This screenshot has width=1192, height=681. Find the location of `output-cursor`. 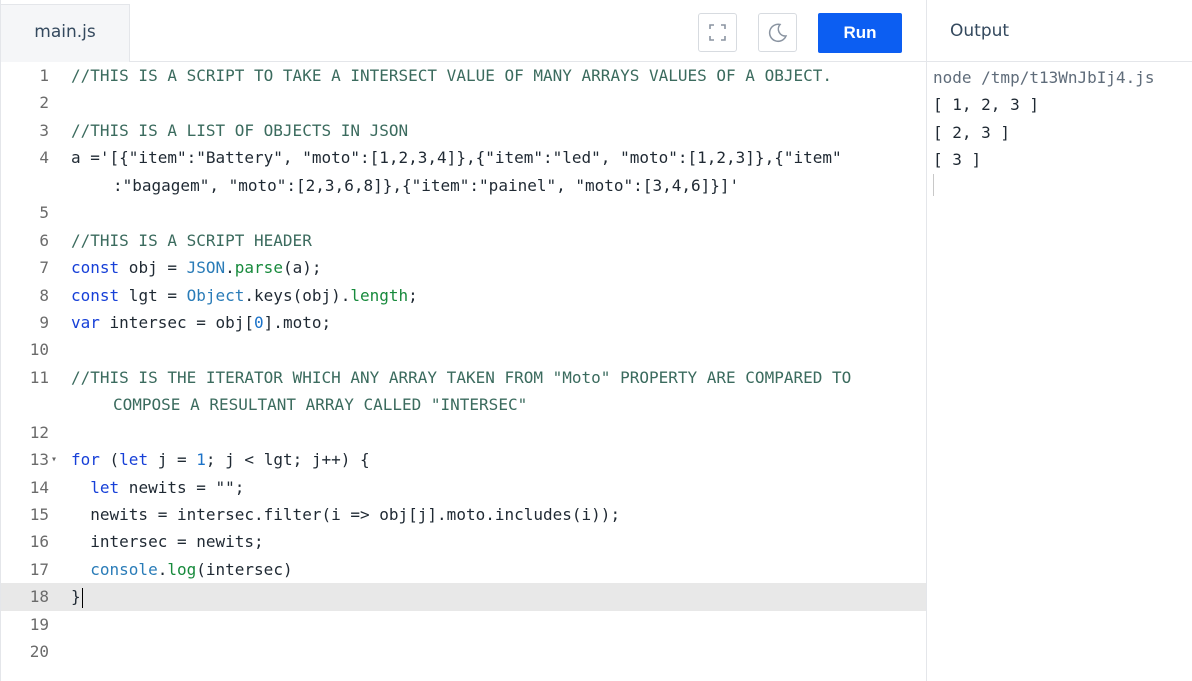

output-cursor is located at coordinates (933, 184).